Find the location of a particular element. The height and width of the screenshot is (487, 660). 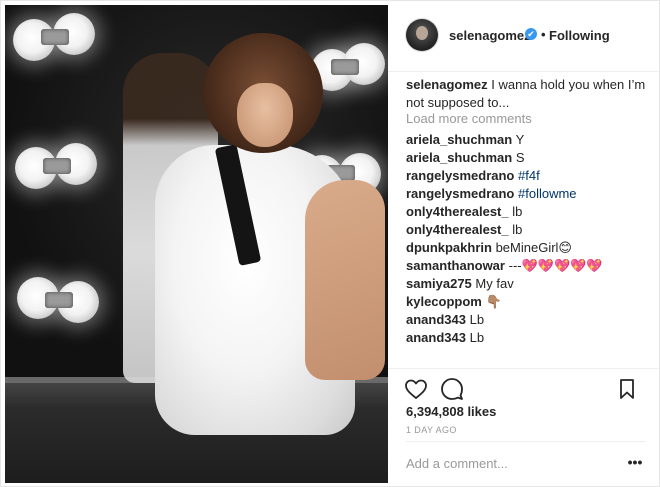

comment-item: rangelysmedrano #f4f is located at coordinates (473, 176).